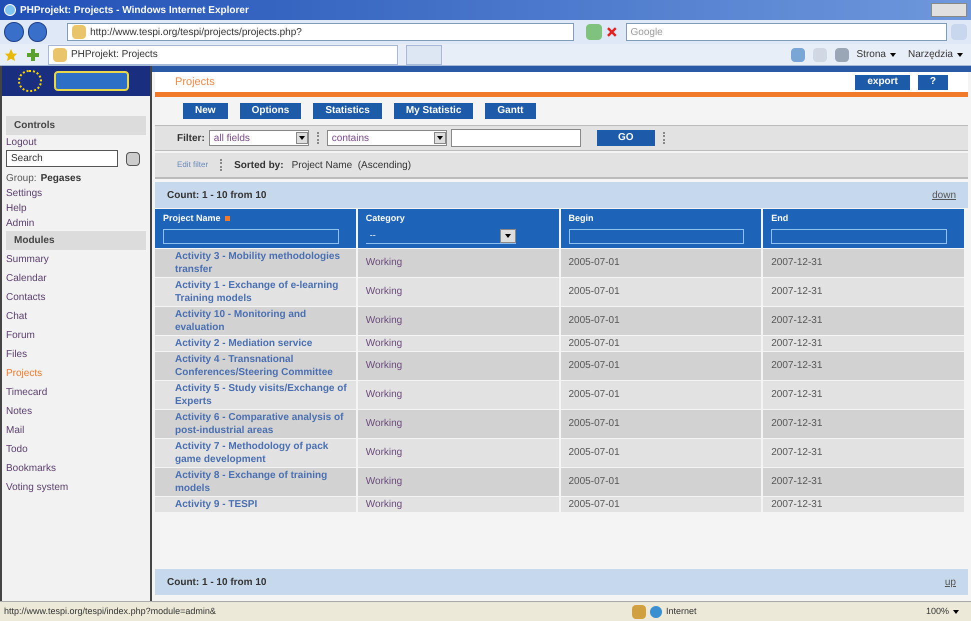  Describe the element at coordinates (434, 111) in the screenshot. I see `action-button: My Statistic` at that location.